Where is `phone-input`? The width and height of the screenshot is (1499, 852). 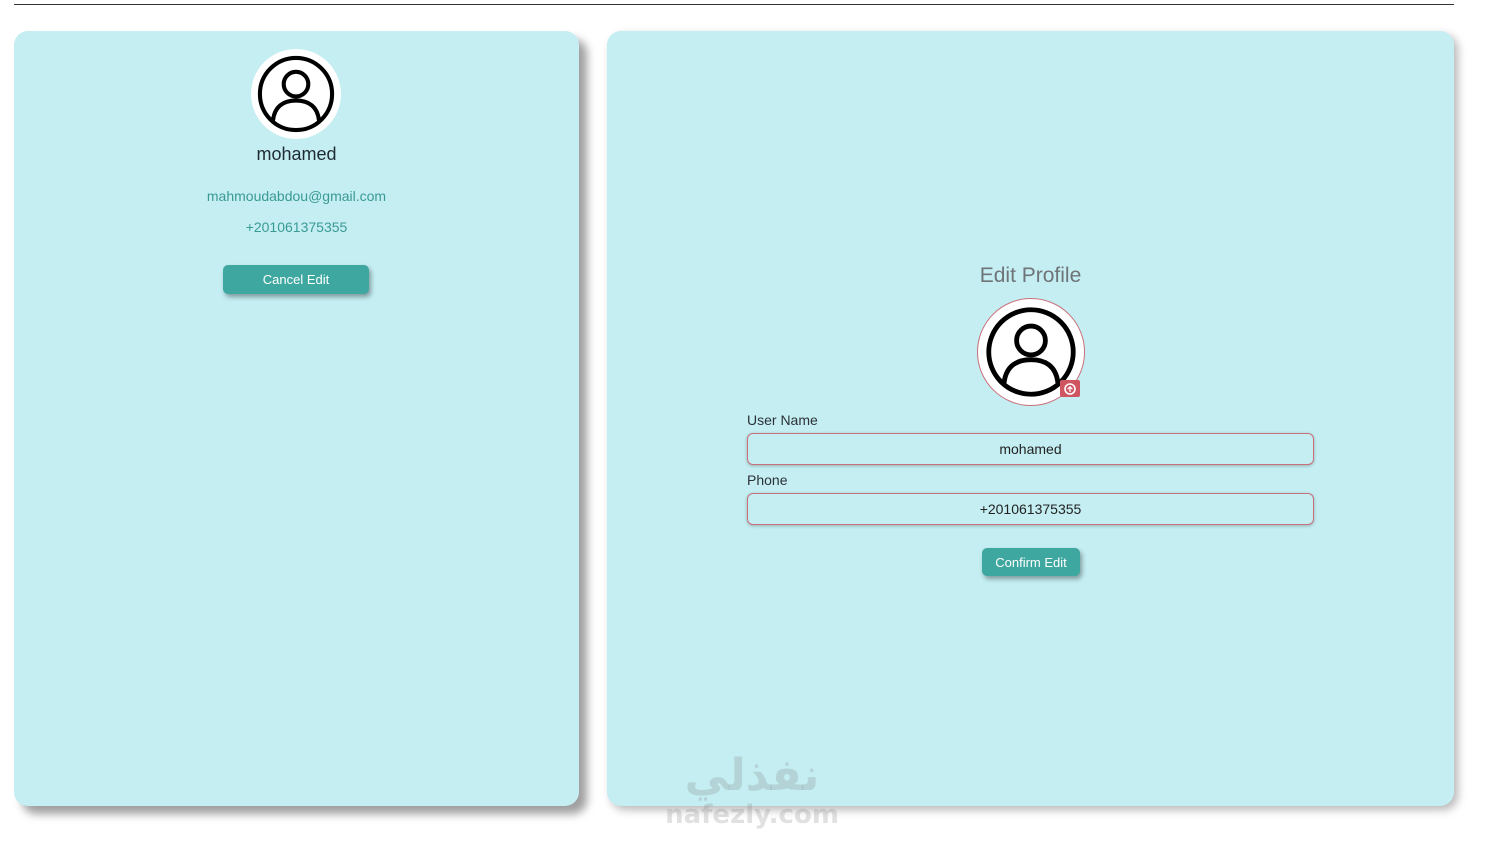
phone-input is located at coordinates (1030, 509).